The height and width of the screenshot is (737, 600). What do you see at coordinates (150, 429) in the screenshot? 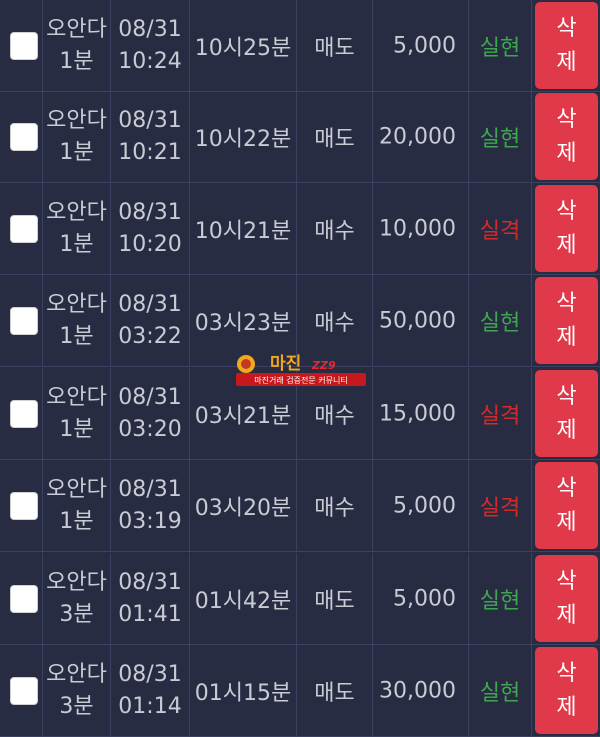
I see `bet-time: 03:20` at bounding box center [150, 429].